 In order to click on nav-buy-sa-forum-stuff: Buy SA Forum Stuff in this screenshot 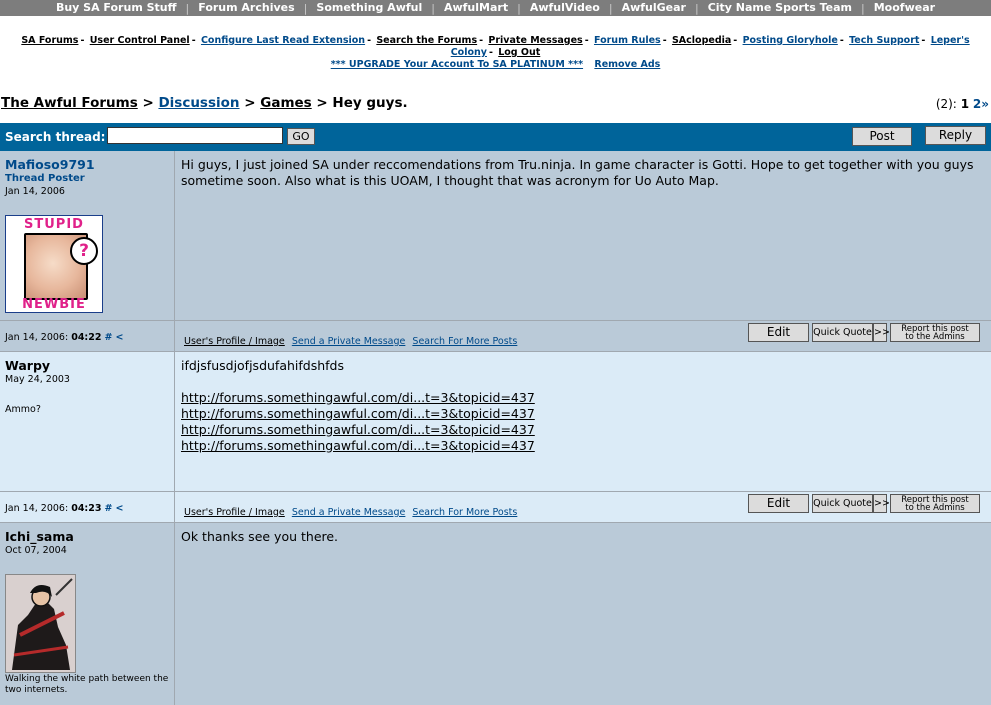, I will do `click(116, 8)`.